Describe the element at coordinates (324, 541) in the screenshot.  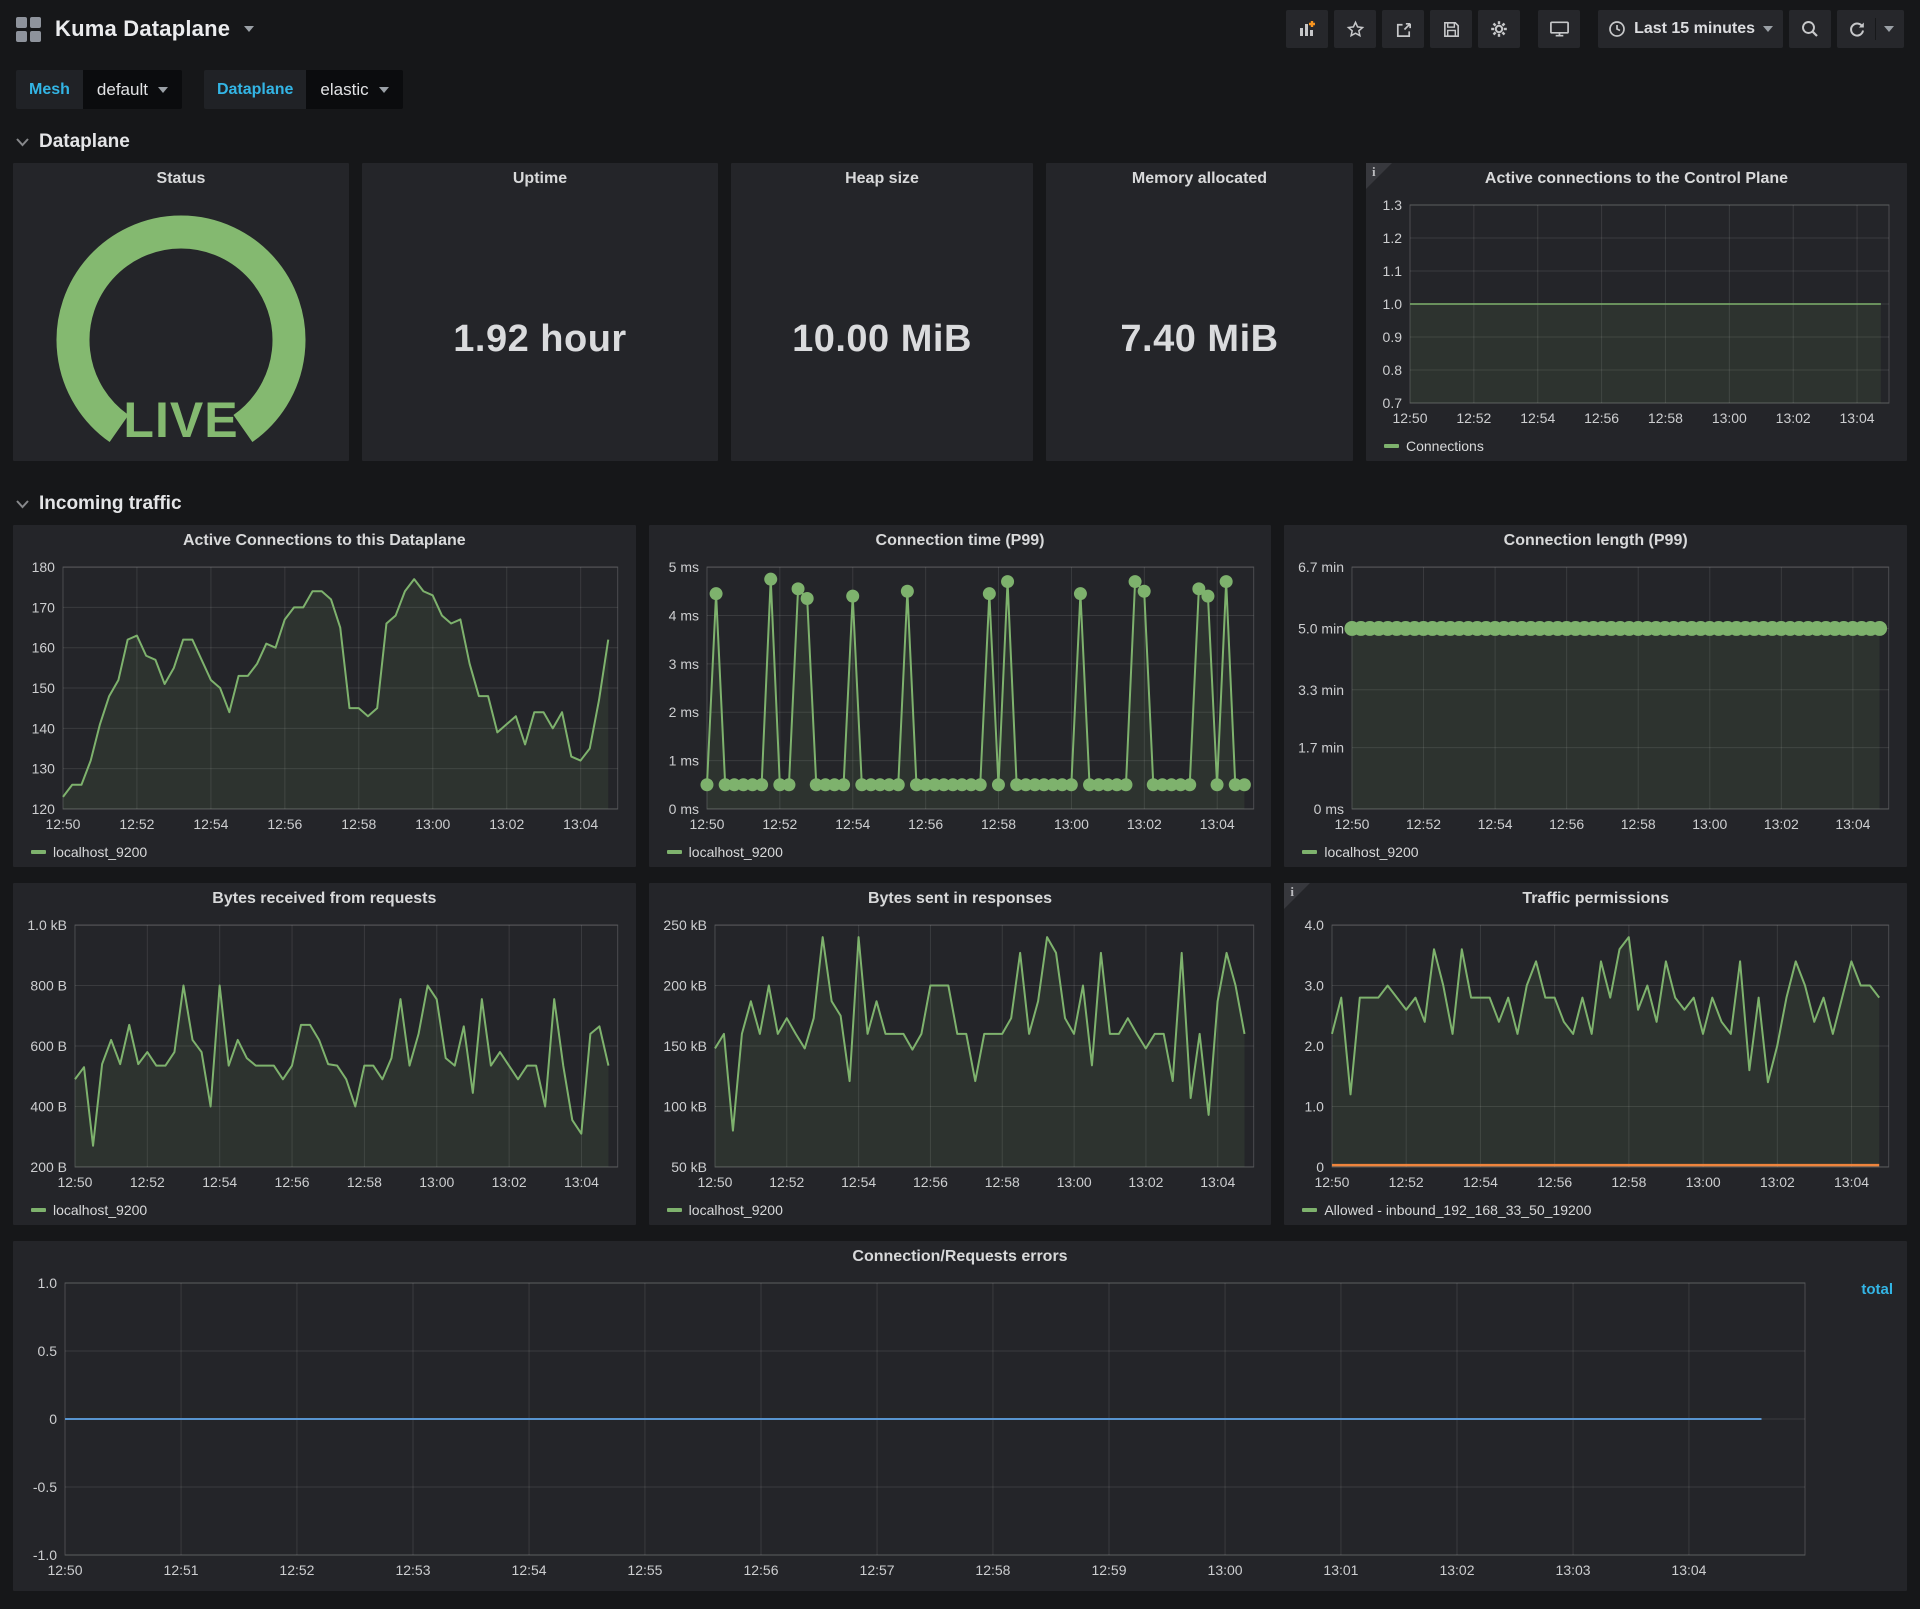
I see `panel-title: Active Connections to this Dataplane` at that location.